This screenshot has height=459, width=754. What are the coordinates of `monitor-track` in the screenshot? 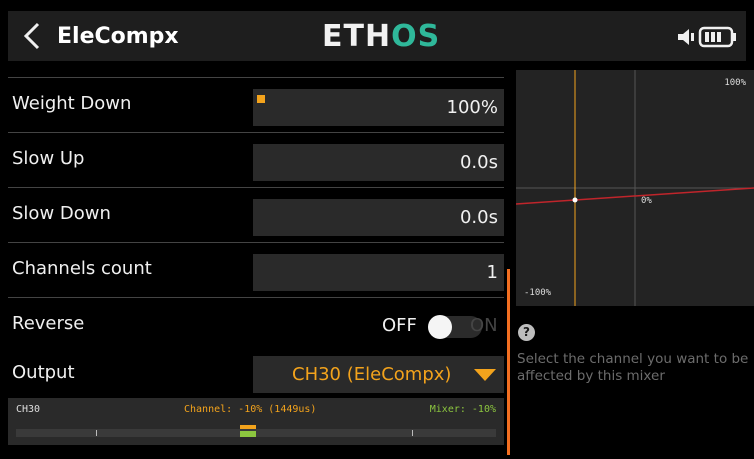 It's located at (256, 433).